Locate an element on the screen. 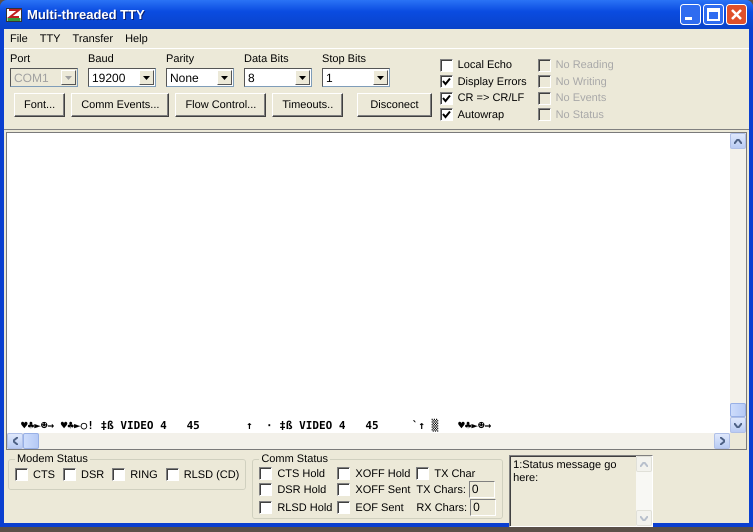  field-label: Port is located at coordinates (21, 59).